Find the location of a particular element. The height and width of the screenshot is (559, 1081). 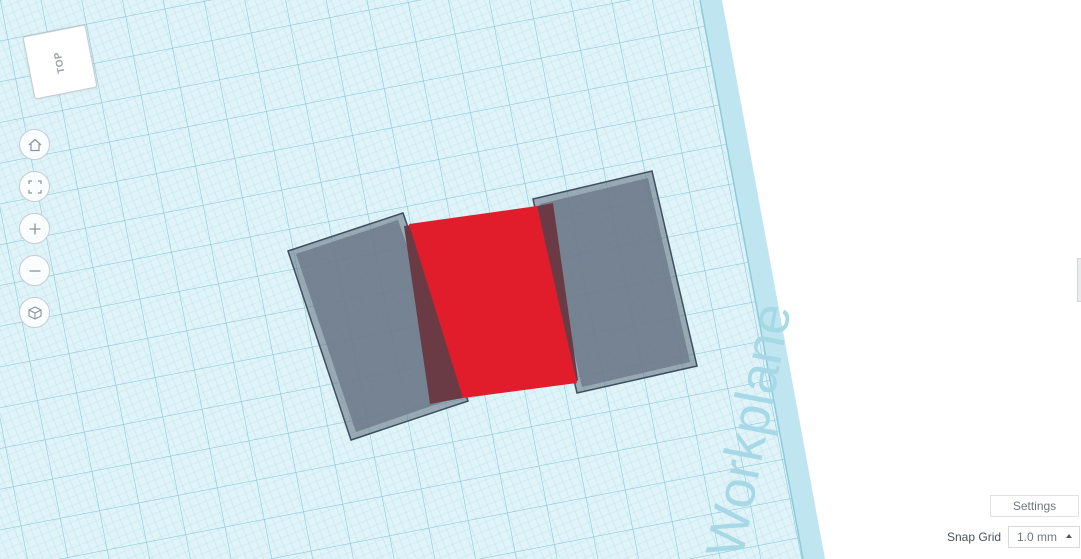

cube-icon is located at coordinates (34, 312).